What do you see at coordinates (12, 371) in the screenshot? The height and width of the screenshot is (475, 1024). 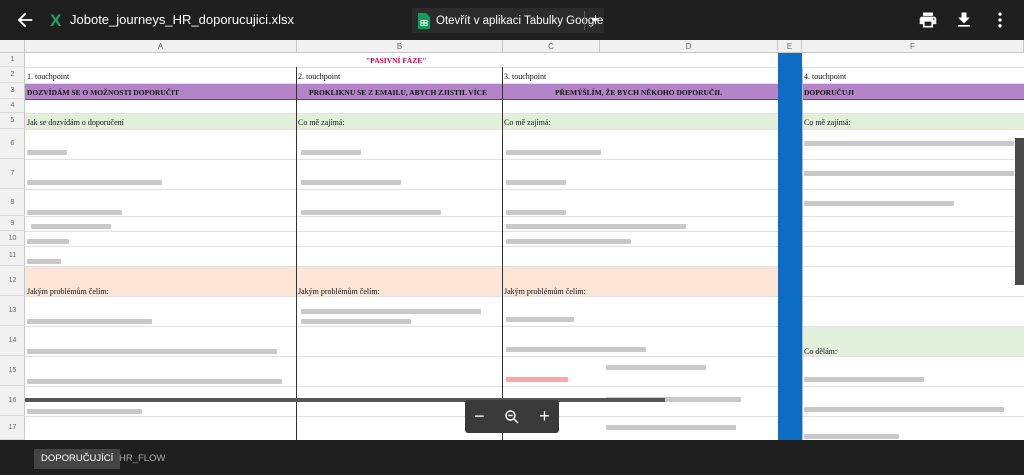 I see `row-header: 15` at bounding box center [12, 371].